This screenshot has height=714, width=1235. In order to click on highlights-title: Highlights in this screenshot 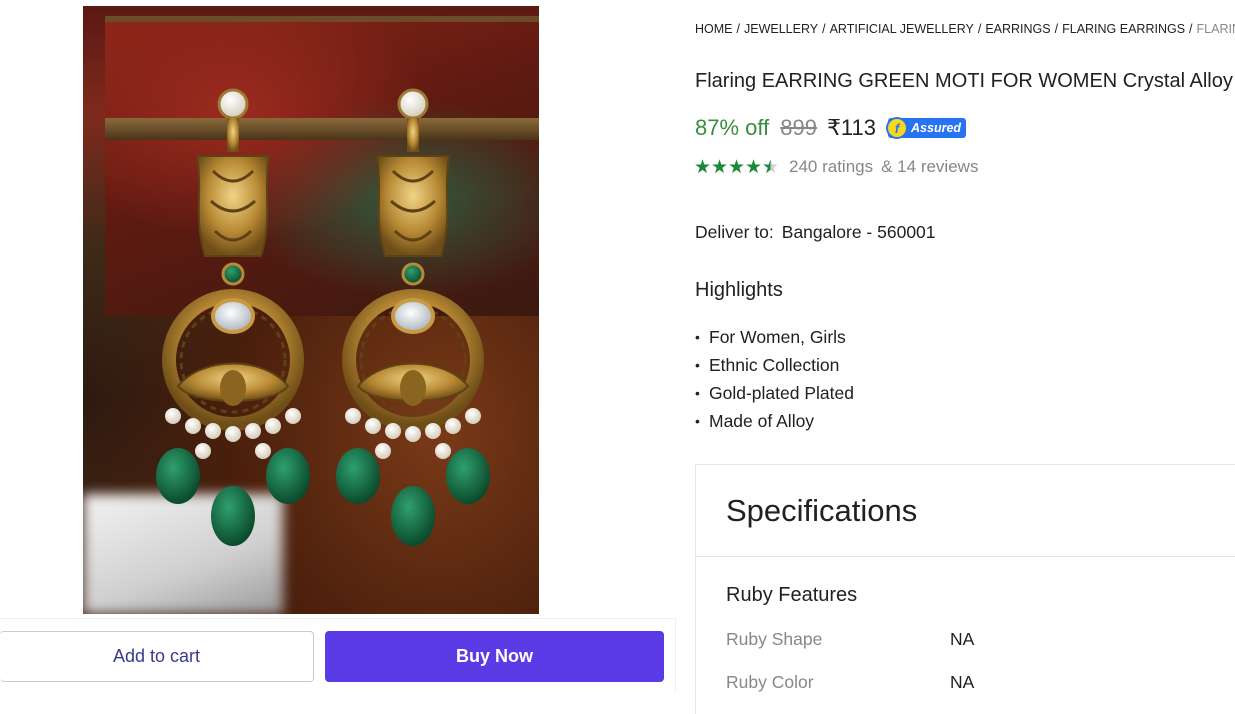, I will do `click(739, 290)`.